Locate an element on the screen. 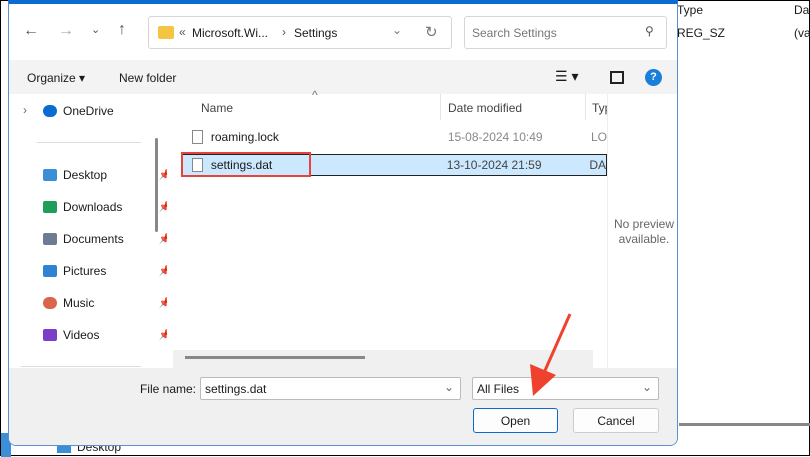 The width and height of the screenshot is (810, 457). annotation-arrow is located at coordinates (551, 354).